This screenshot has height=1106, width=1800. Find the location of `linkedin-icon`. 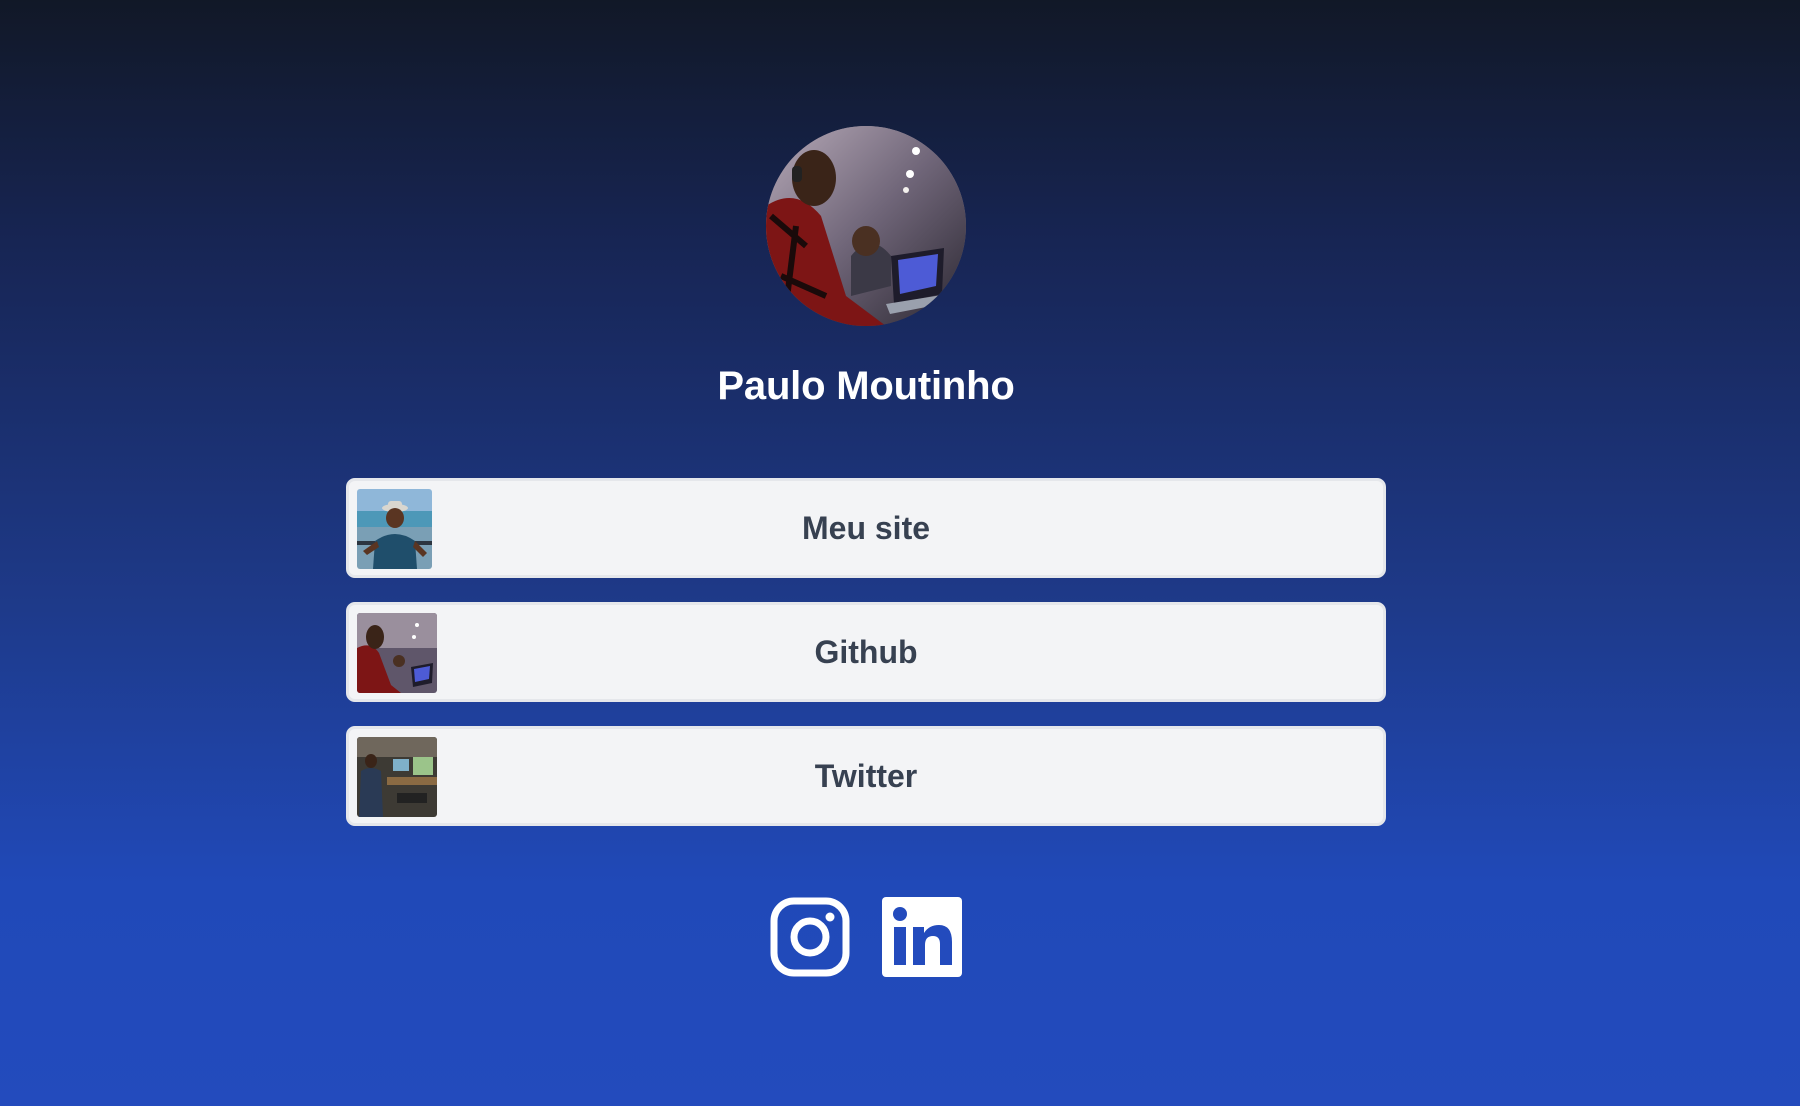

linkedin-icon is located at coordinates (922, 937).